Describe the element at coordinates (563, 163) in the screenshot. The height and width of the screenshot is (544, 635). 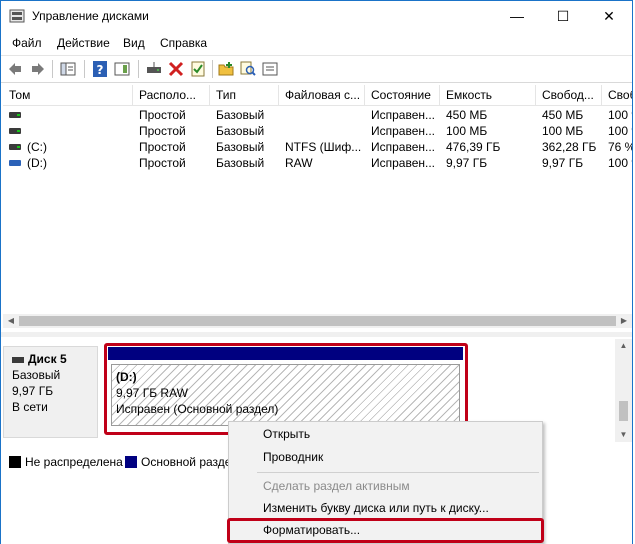
I see `cell-free: 9,97 ГБ` at that location.